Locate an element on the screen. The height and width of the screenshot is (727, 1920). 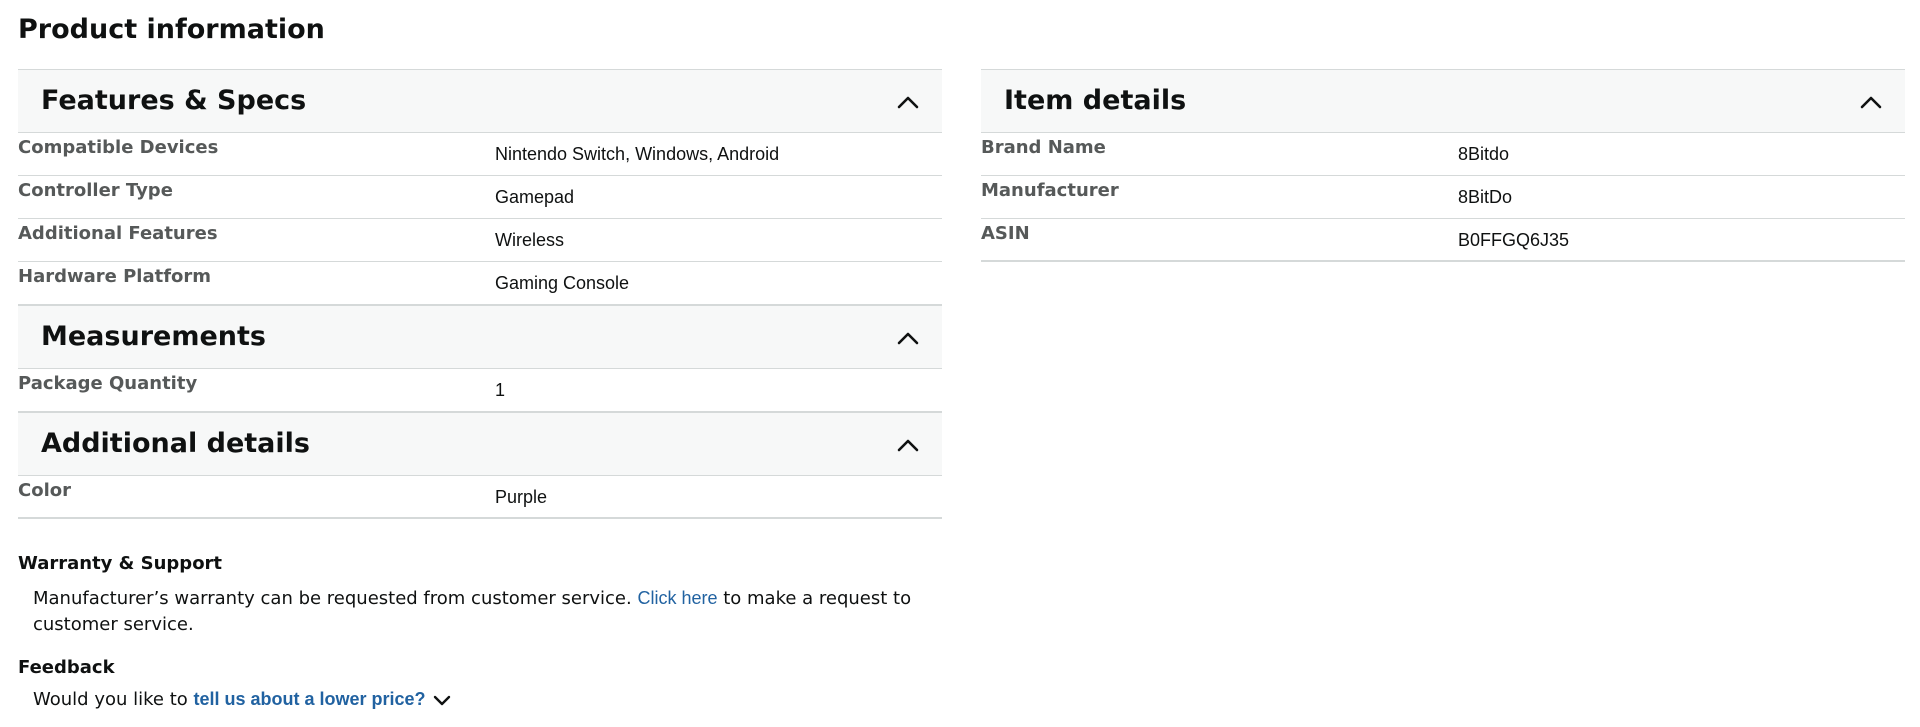
spec-label: Controller Type is located at coordinates (95, 190).